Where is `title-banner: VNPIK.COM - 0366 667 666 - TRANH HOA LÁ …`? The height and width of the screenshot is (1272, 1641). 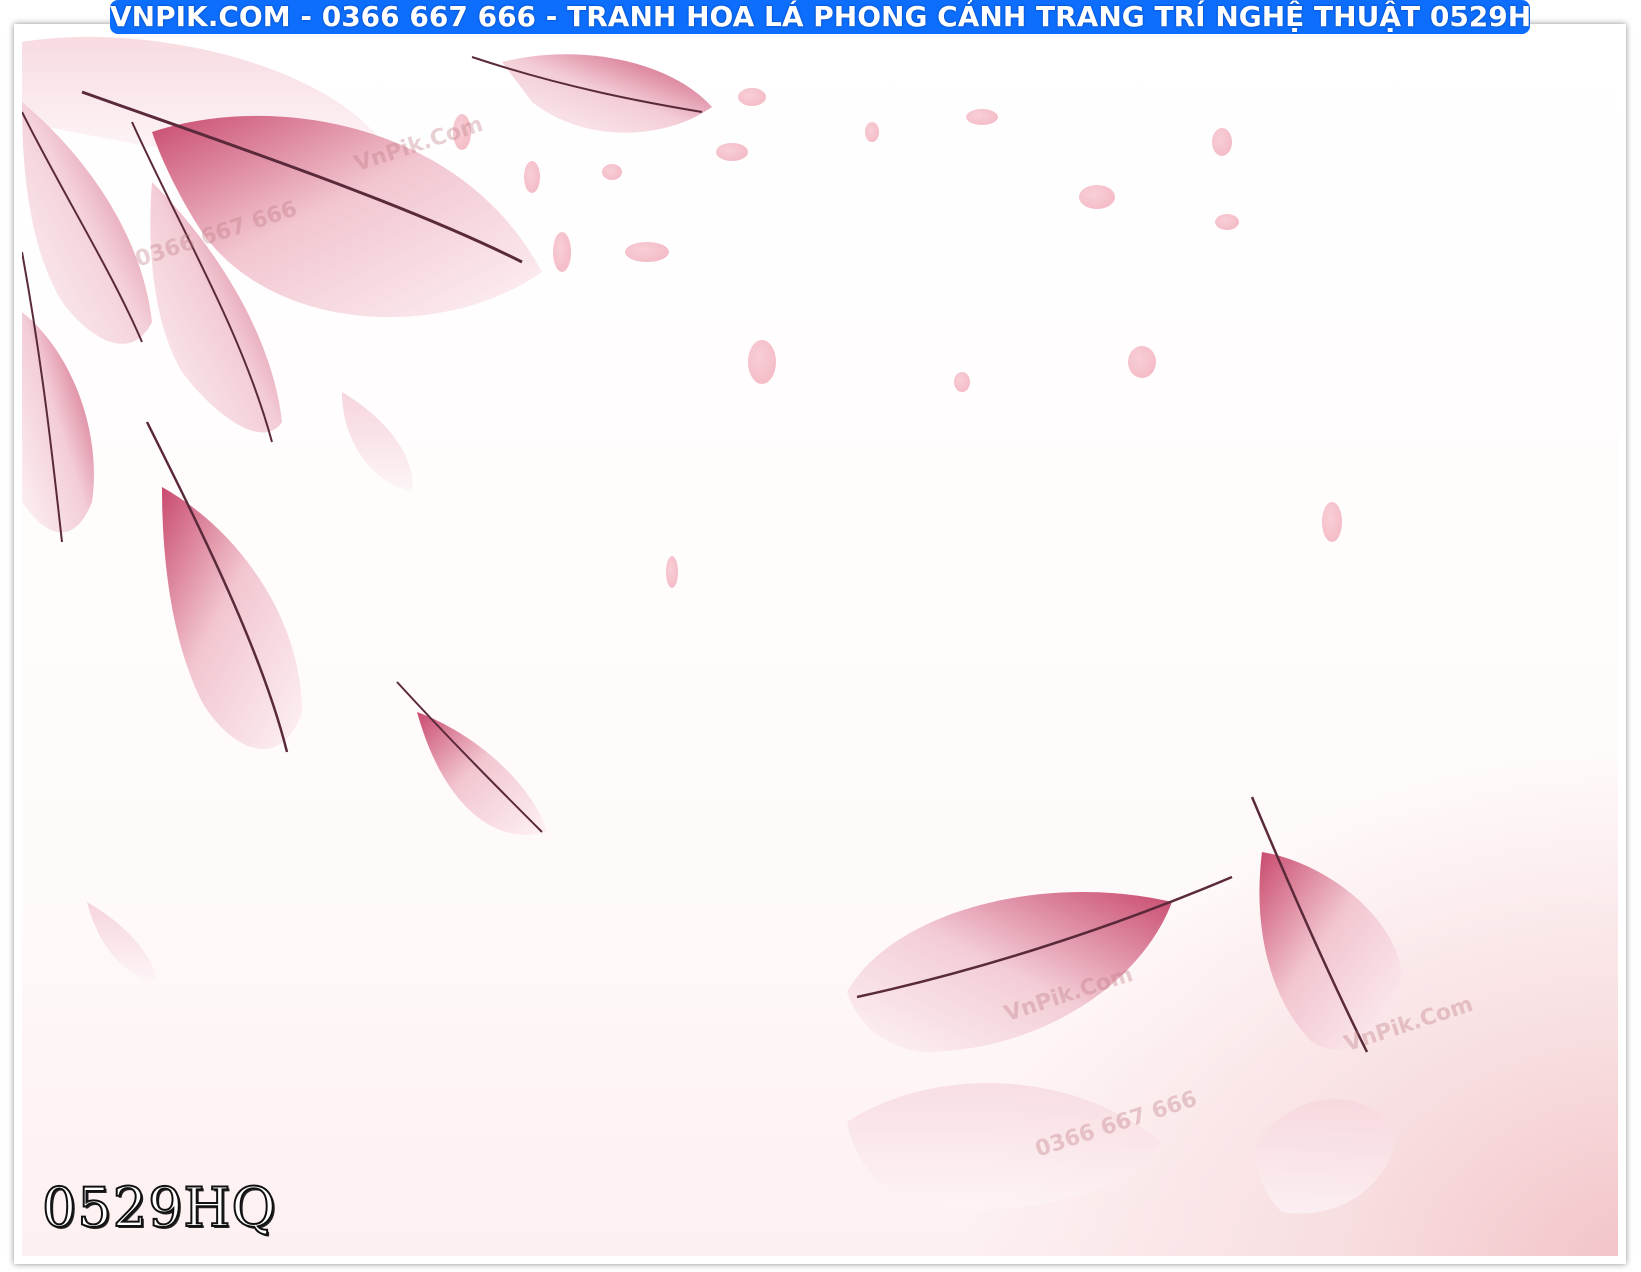 title-banner: VNPIK.COM - 0366 667 666 - TRANH HOA LÁ … is located at coordinates (820, 17).